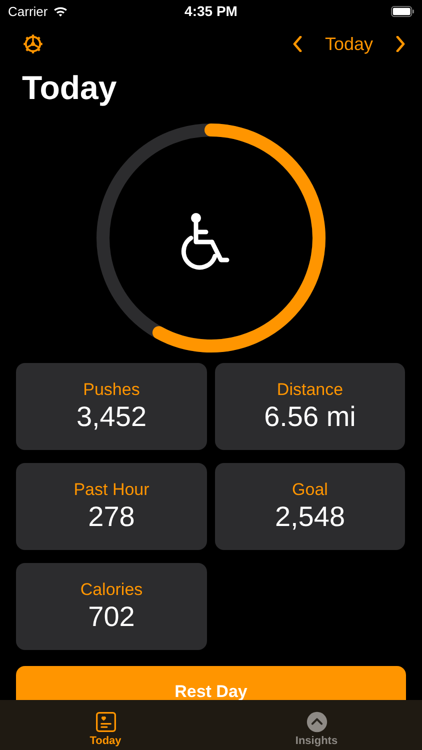  Describe the element at coordinates (111, 590) in the screenshot. I see `stat-label: Calories` at that location.